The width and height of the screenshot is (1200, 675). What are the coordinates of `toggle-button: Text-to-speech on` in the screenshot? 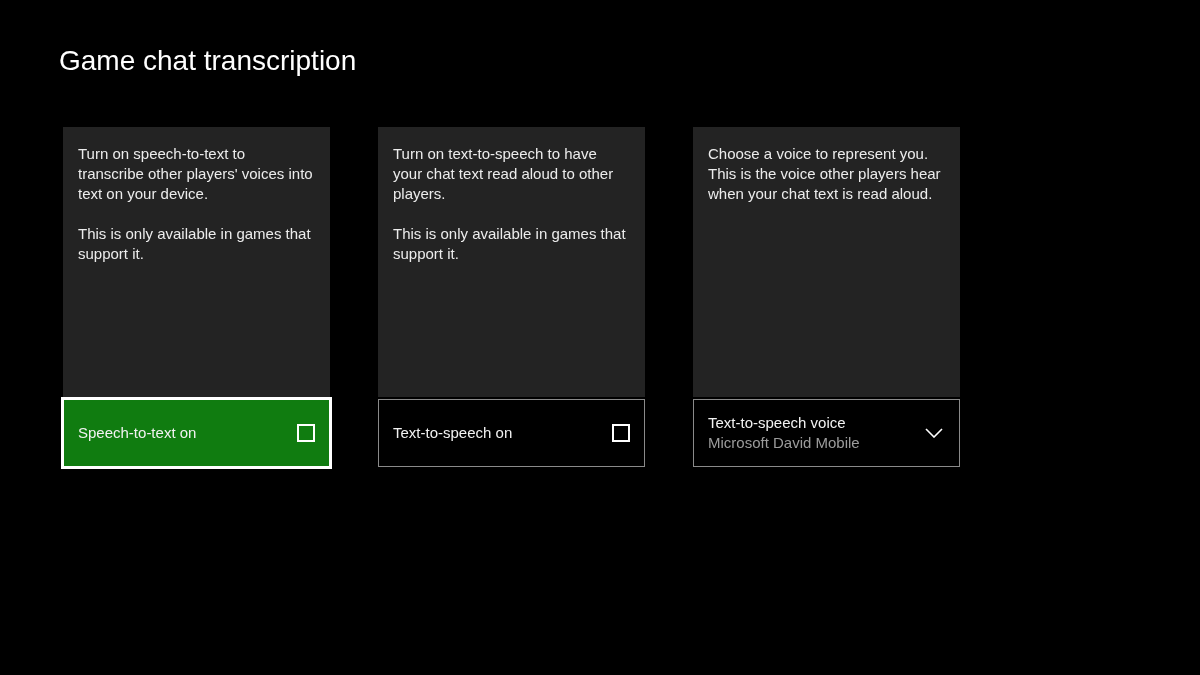 It's located at (511, 433).